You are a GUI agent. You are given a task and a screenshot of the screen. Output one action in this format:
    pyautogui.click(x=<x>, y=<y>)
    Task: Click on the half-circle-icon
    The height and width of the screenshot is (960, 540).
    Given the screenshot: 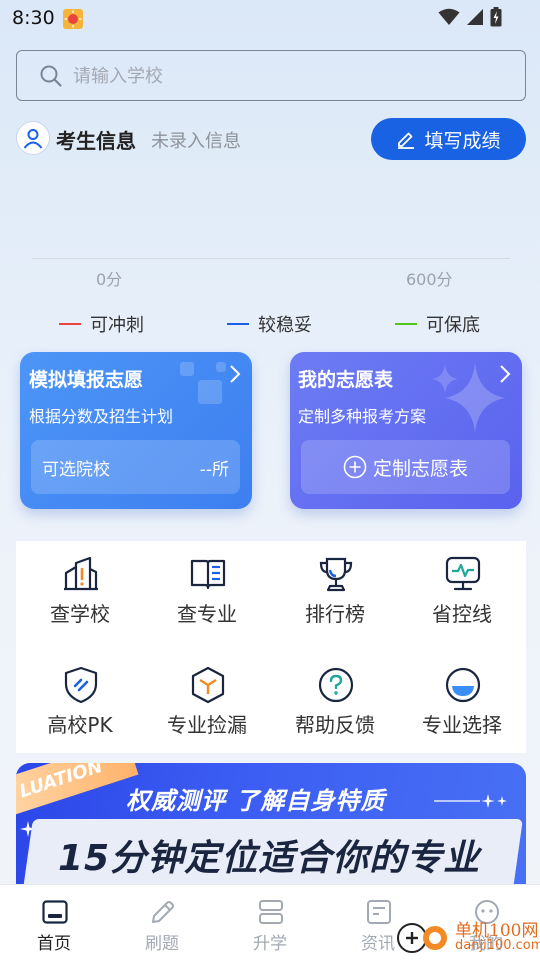 What is the action you would take?
    pyautogui.click(x=463, y=685)
    